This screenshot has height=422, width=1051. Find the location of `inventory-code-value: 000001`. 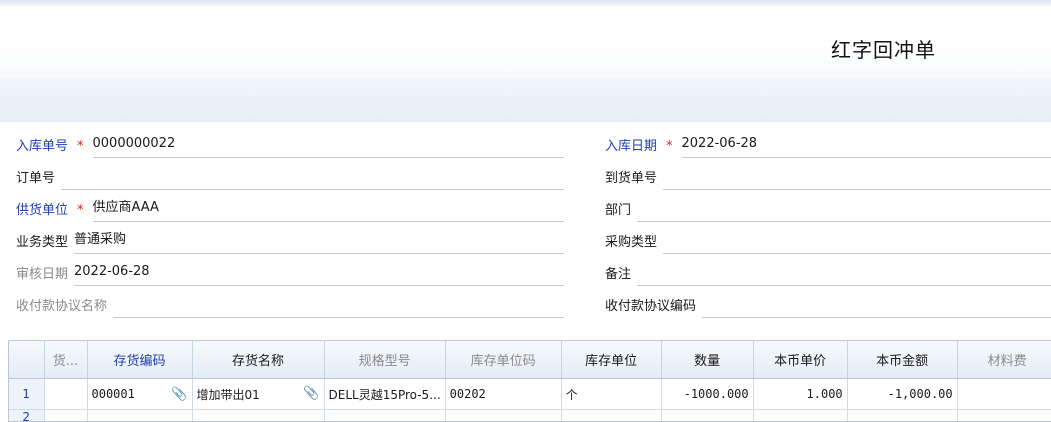

inventory-code-value: 000001 is located at coordinates (113, 394).